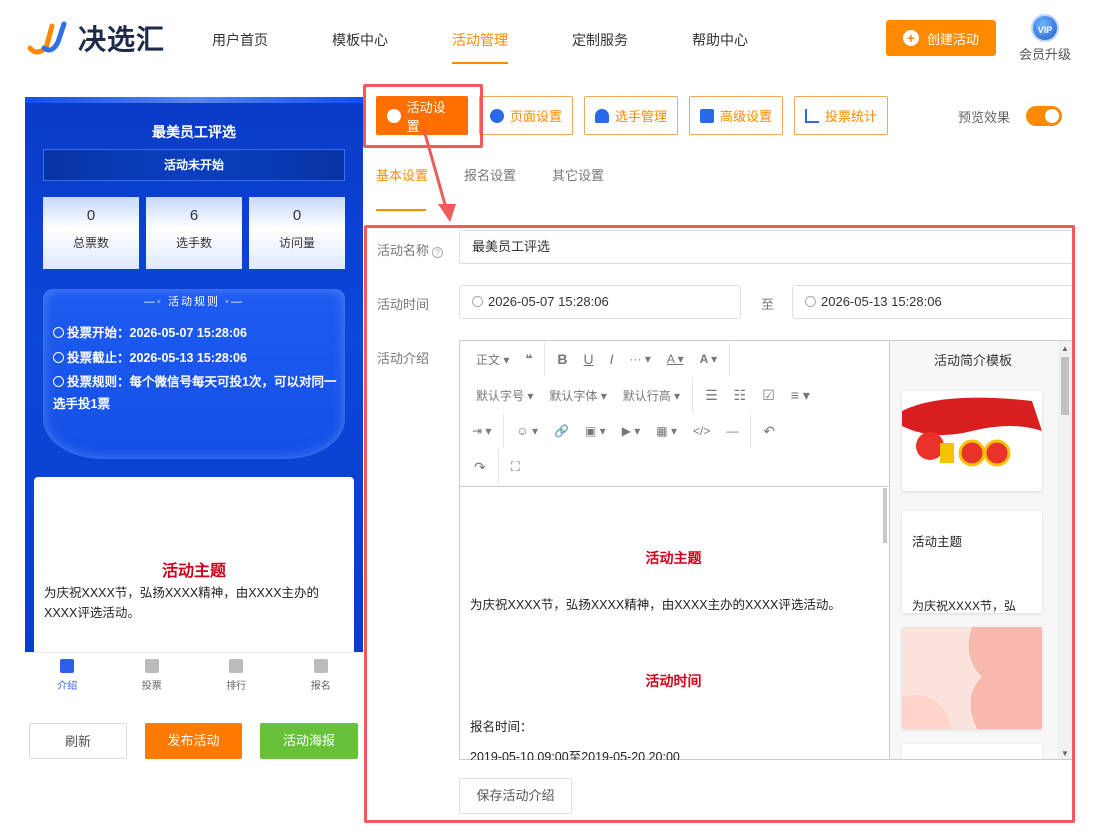 The height and width of the screenshot is (833, 1096). I want to click on template-scroll-thumb, so click(1065, 386).